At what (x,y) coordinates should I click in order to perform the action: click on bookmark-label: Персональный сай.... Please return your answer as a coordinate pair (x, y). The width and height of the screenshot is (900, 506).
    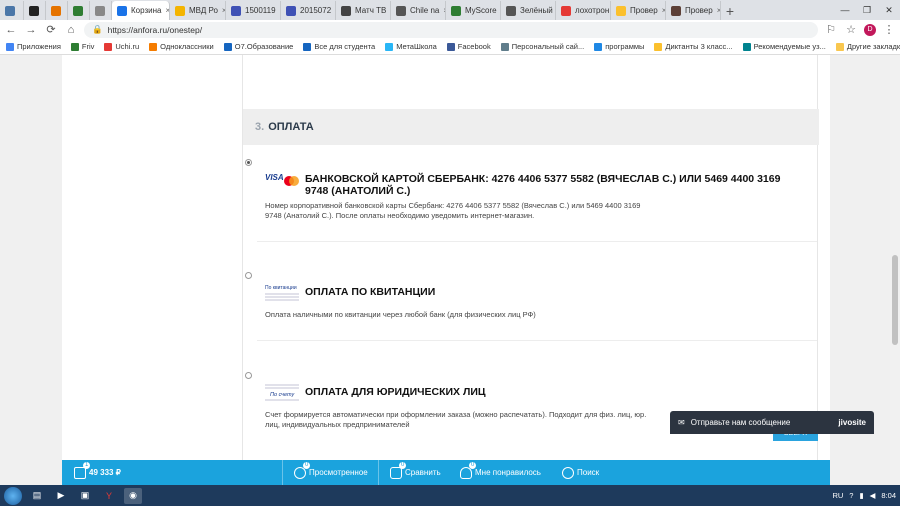
    Looking at the image, I should click on (548, 46).